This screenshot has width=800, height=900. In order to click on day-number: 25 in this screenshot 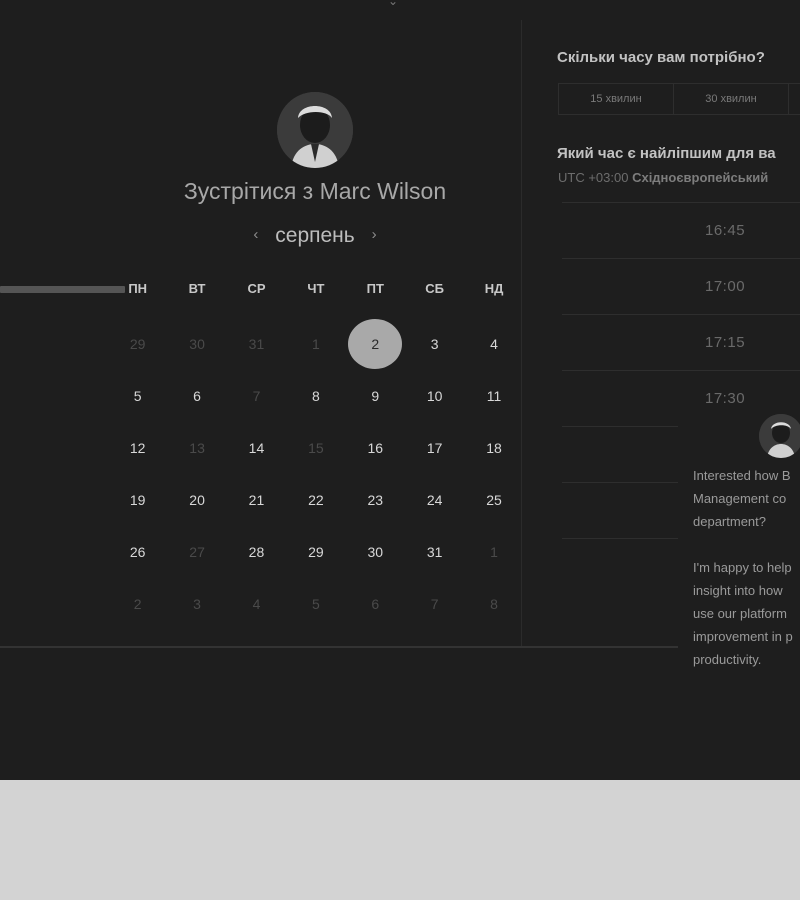, I will do `click(494, 500)`.